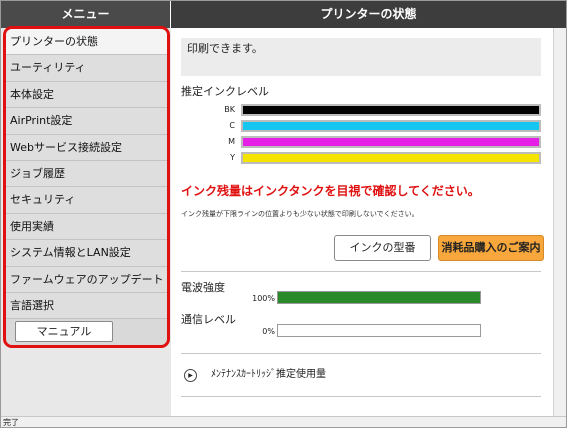 Image resolution: width=567 pixels, height=428 pixels. Describe the element at coordinates (379, 330) in the screenshot. I see `comm-level-bar` at that location.